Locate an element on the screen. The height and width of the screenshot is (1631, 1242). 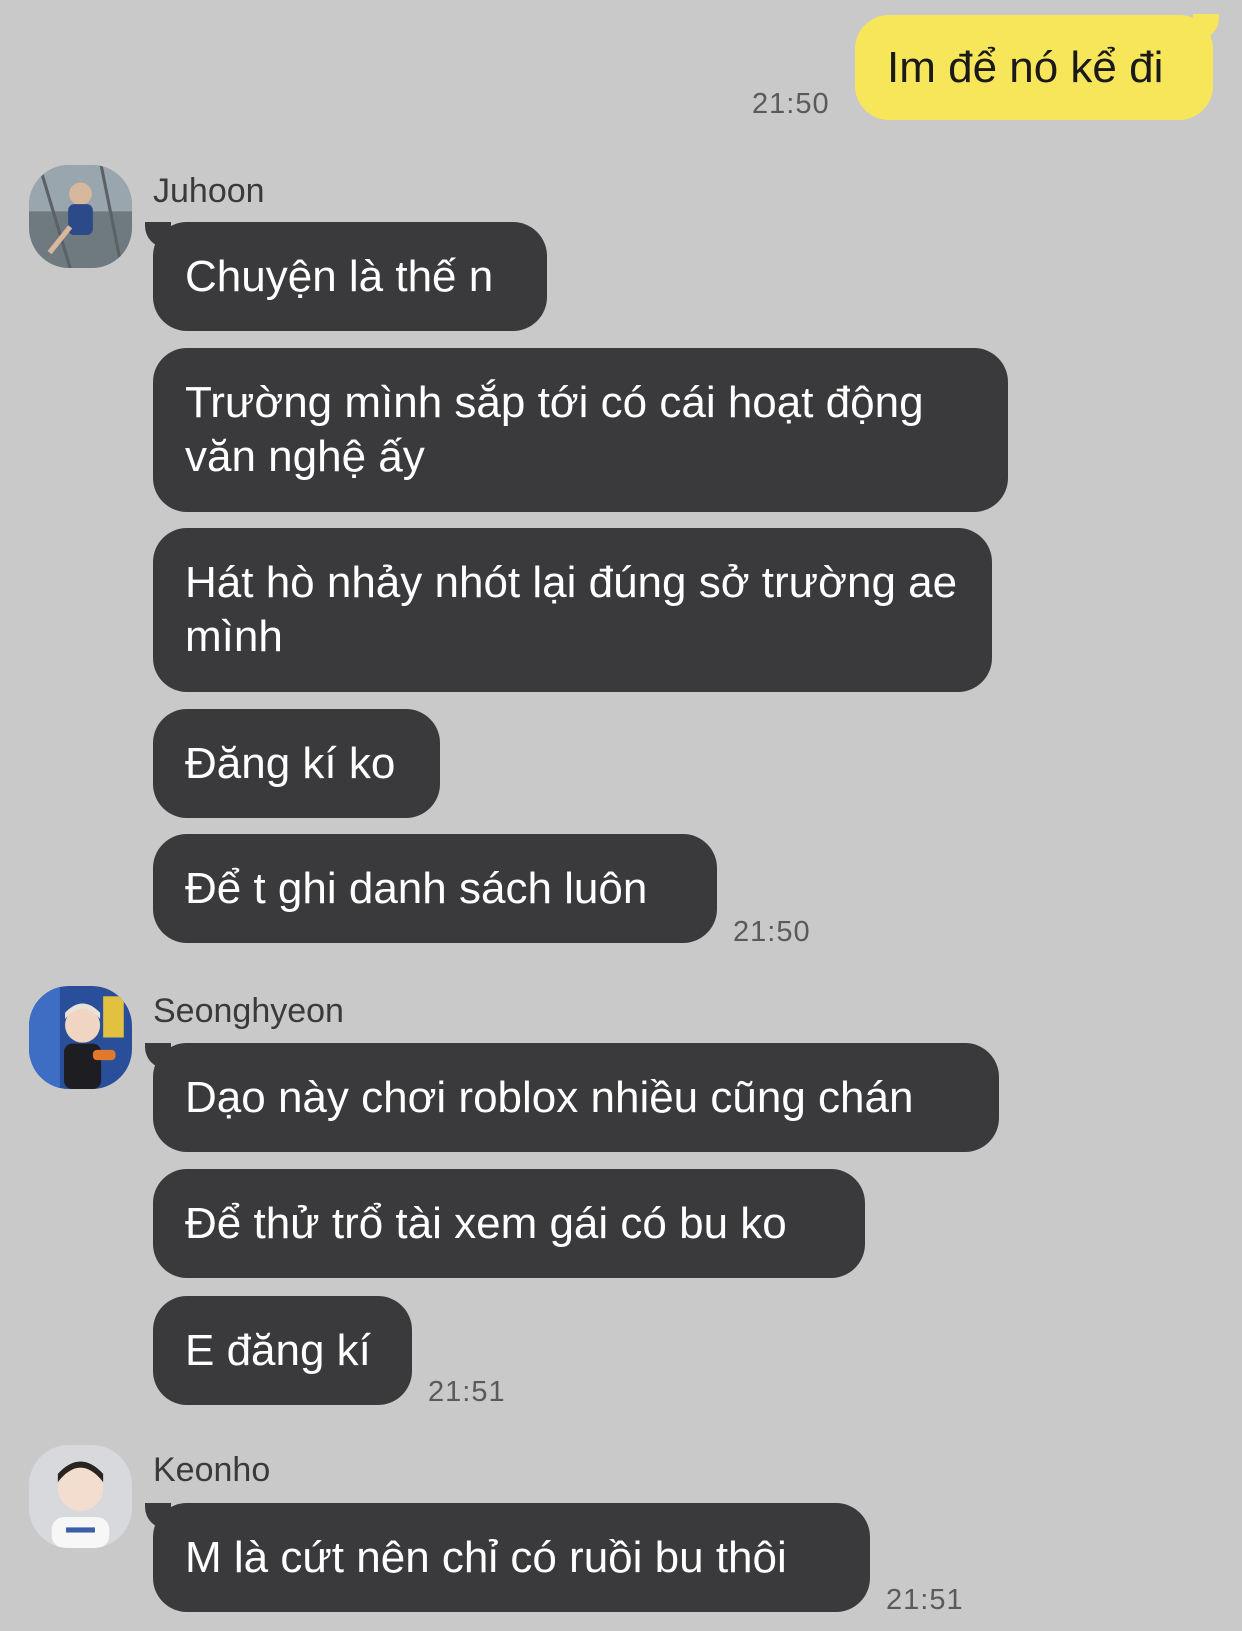
incoming-message-bubble: Dạo này chơi roblox nhiều cũng chán is located at coordinates (576, 1097).